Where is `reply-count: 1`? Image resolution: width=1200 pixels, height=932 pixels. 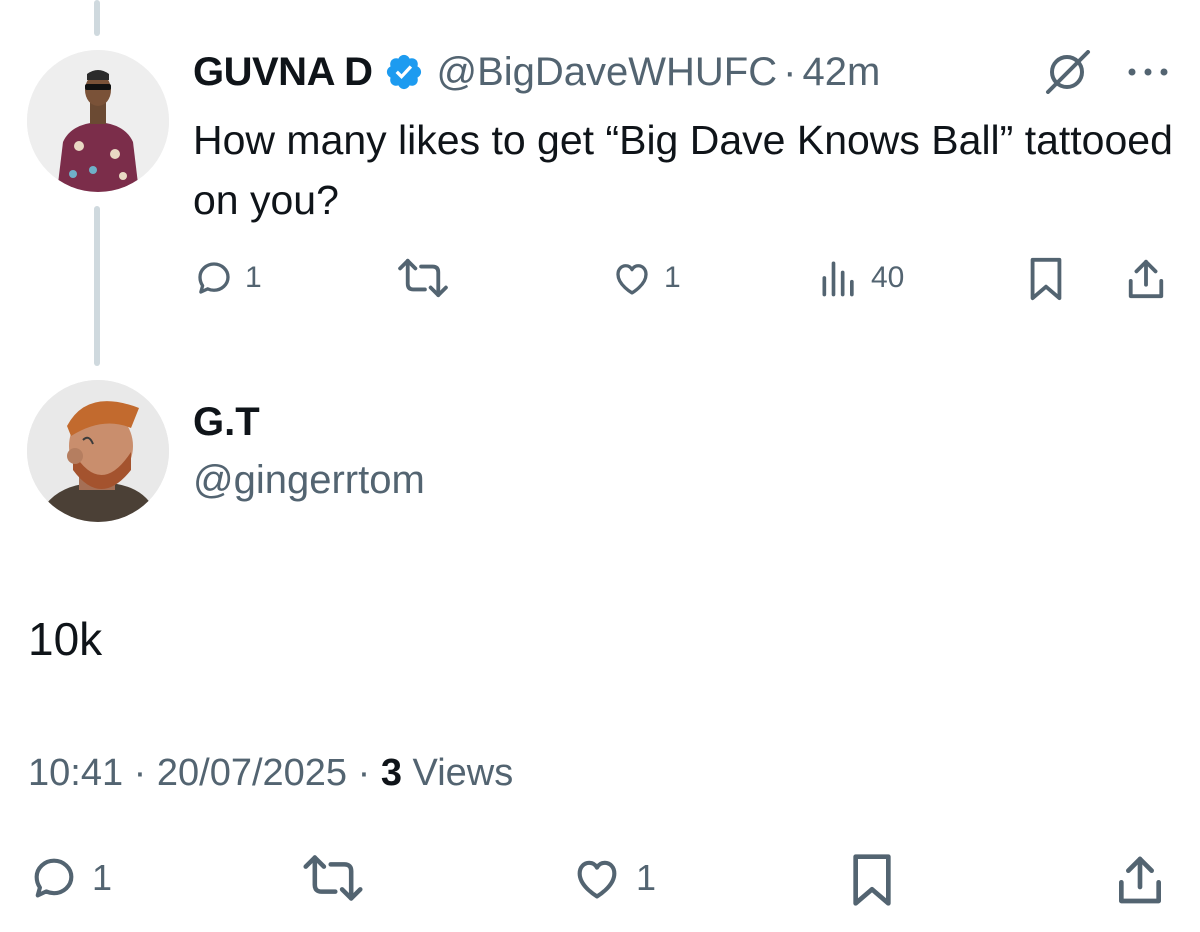 reply-count: 1 is located at coordinates (253, 277).